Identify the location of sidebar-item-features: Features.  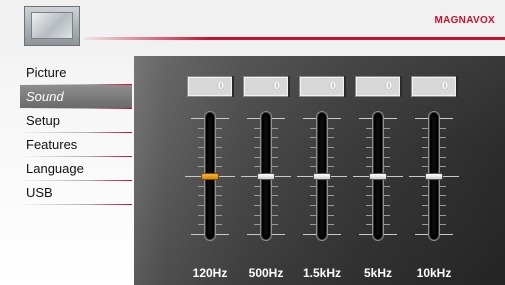
(76, 144).